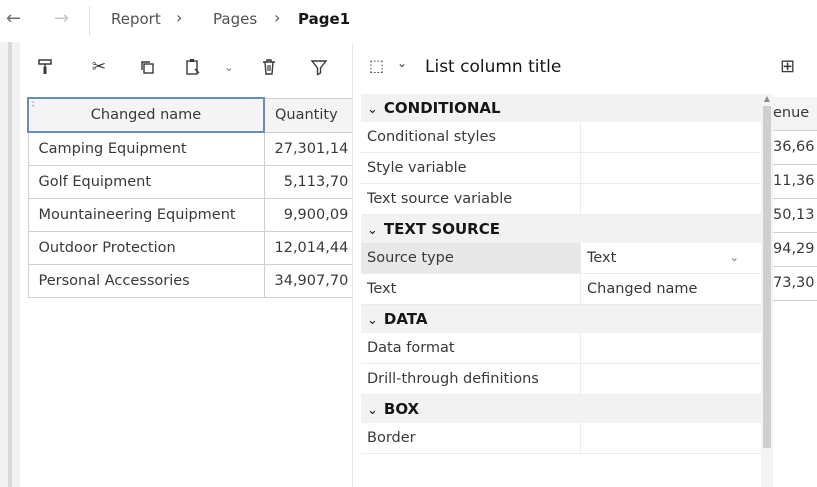 This screenshot has width=817, height=487. I want to click on panel-title: List column title, so click(493, 67).